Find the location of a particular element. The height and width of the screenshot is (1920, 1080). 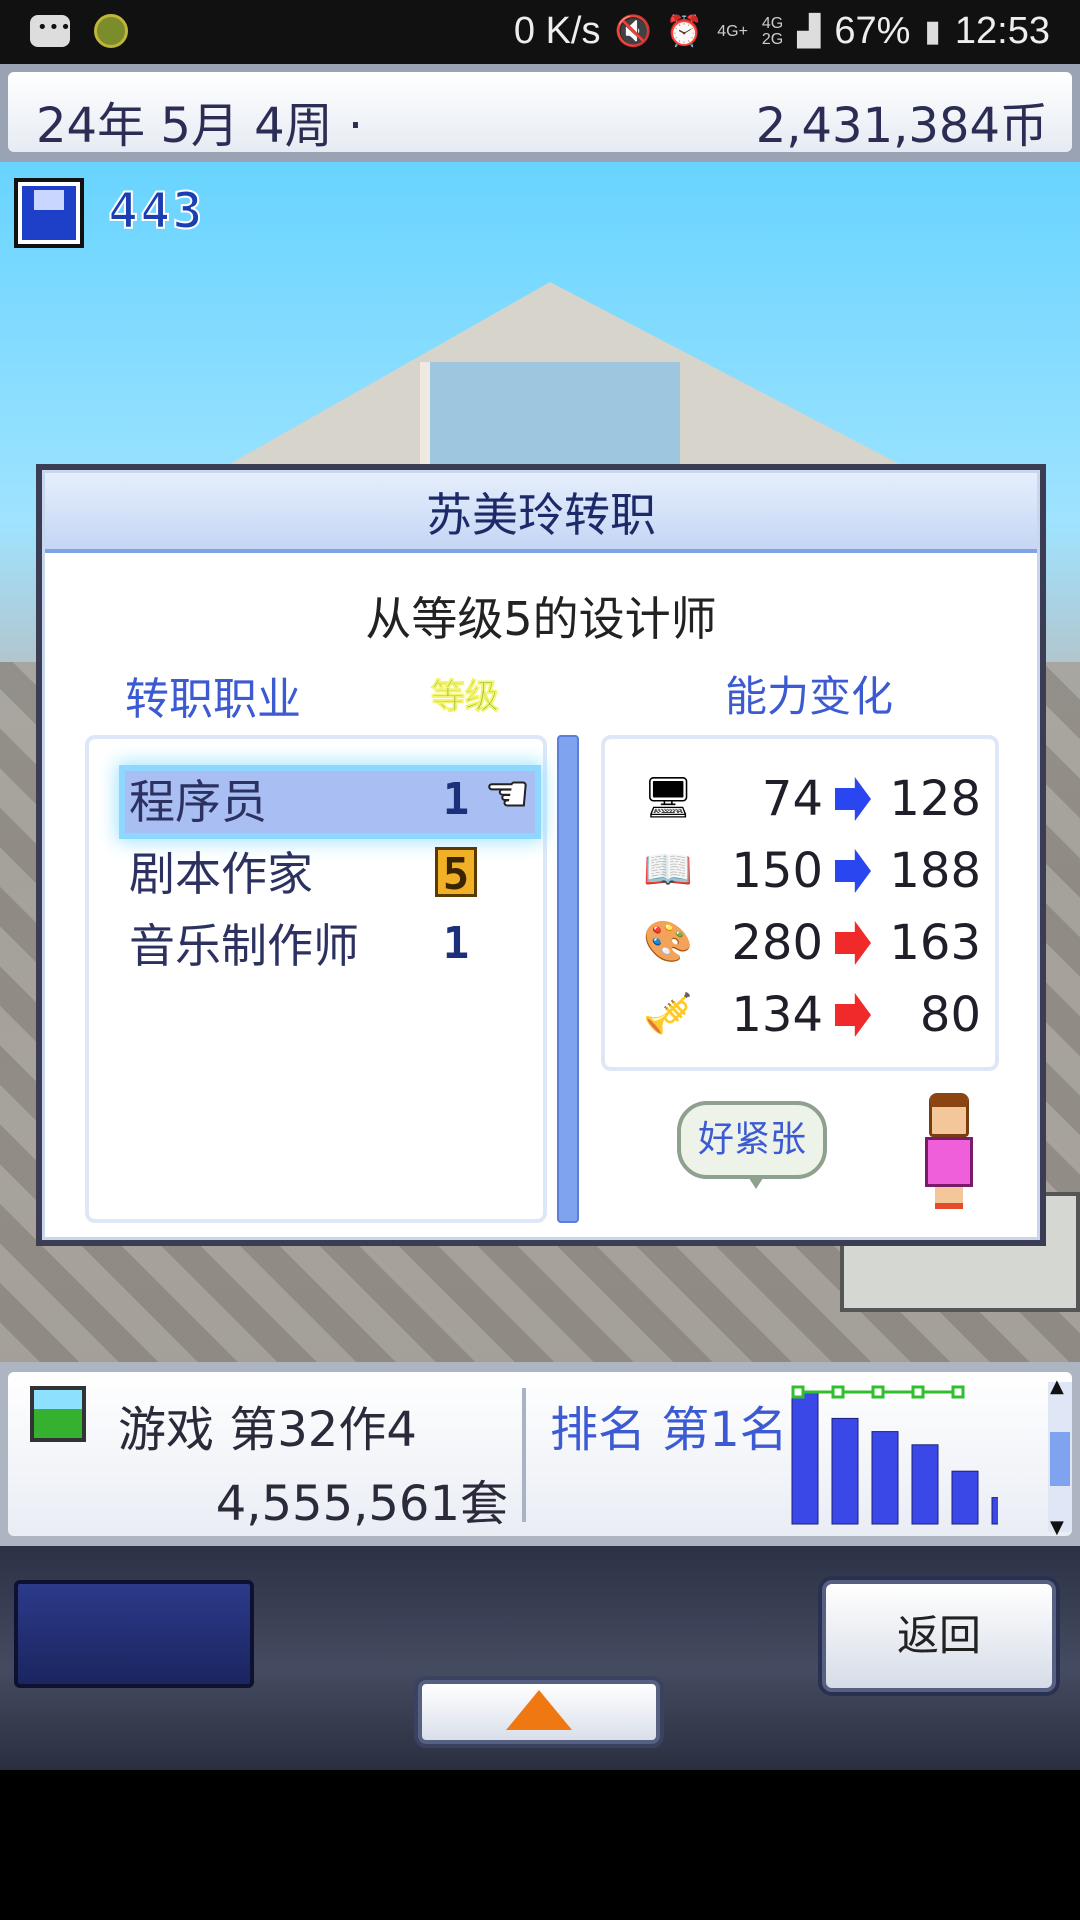

chat-notification-icon is located at coordinates (51, 31).